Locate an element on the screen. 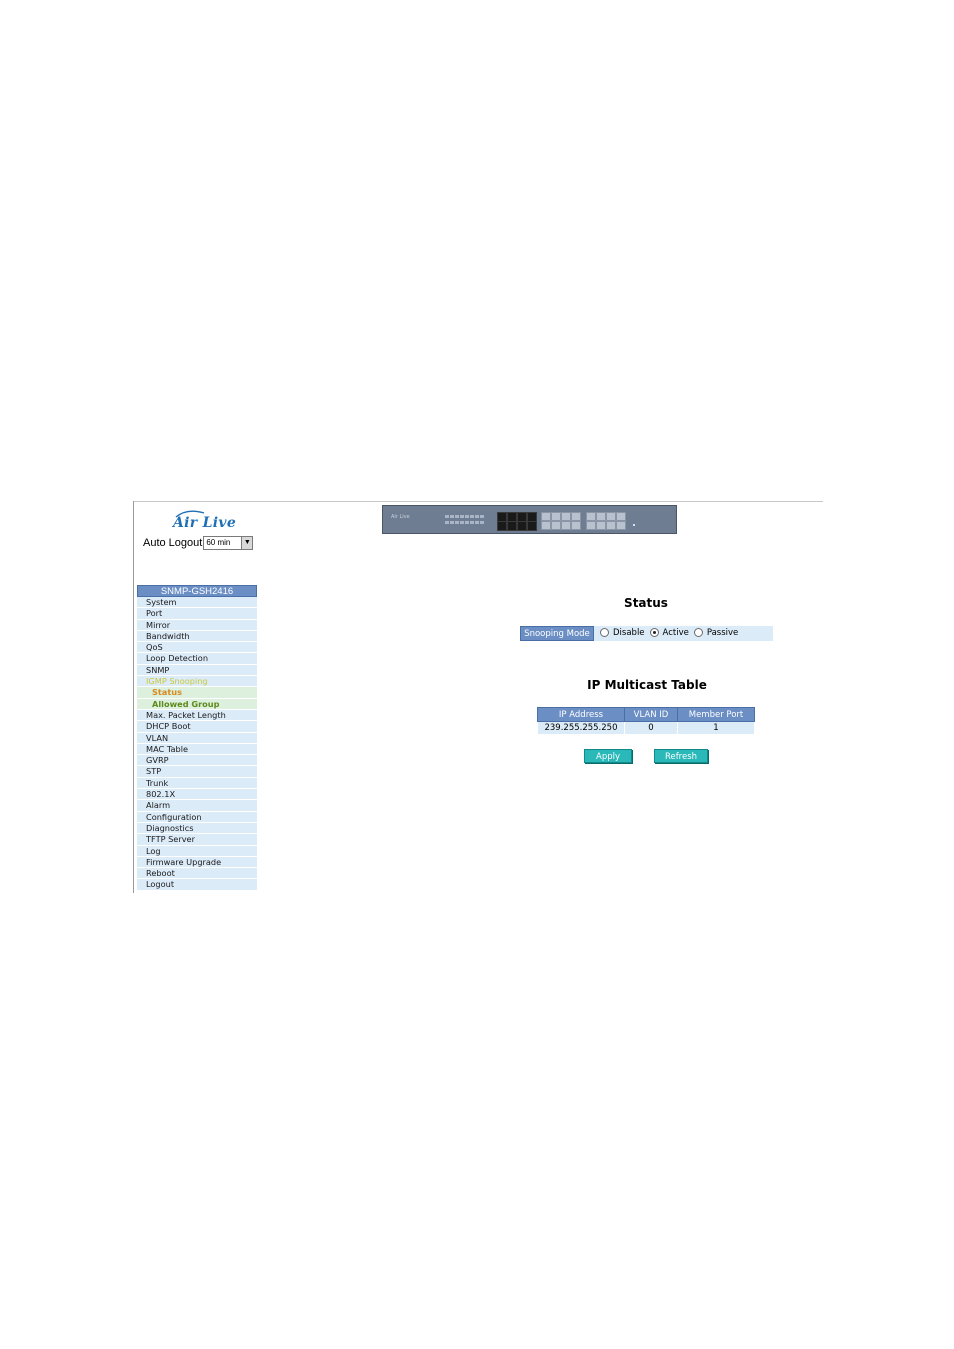 This screenshot has width=954, height=1349. sidebar-item-alarm: Alarm is located at coordinates (197, 806).